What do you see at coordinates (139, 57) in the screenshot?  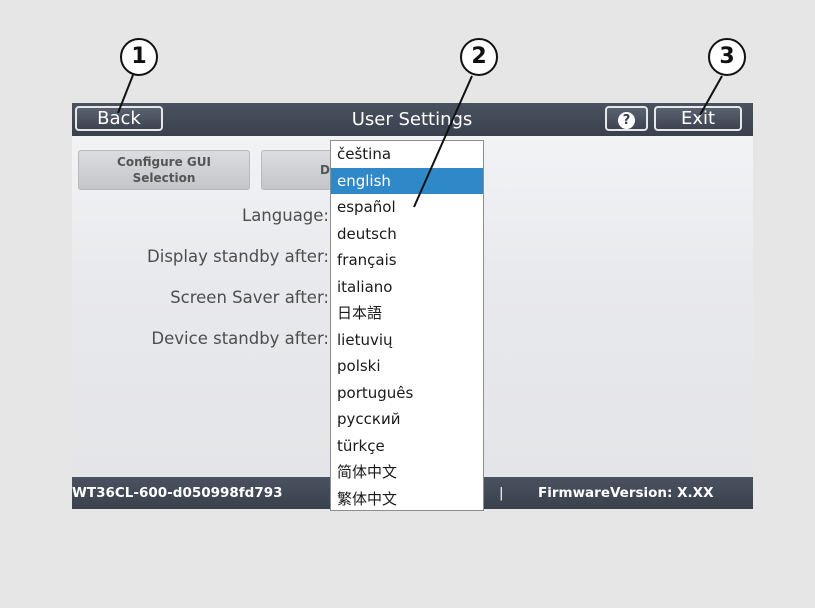 I see `callout-1: 1` at bounding box center [139, 57].